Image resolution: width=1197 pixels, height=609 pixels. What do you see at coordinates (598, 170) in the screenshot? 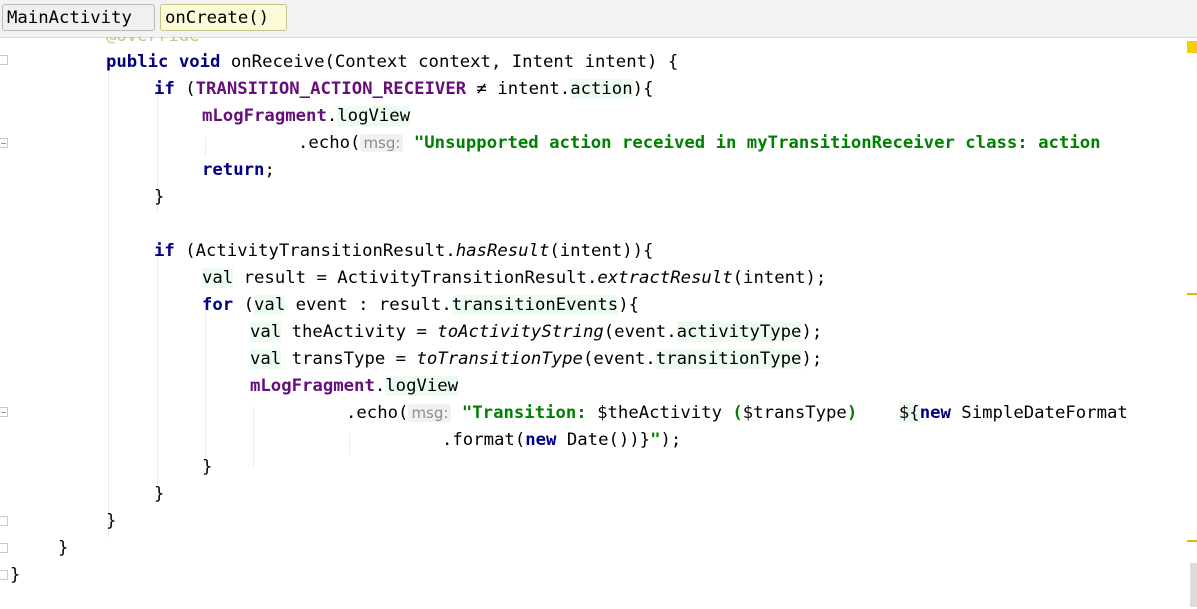
I see `code-line: return;` at bounding box center [598, 170].